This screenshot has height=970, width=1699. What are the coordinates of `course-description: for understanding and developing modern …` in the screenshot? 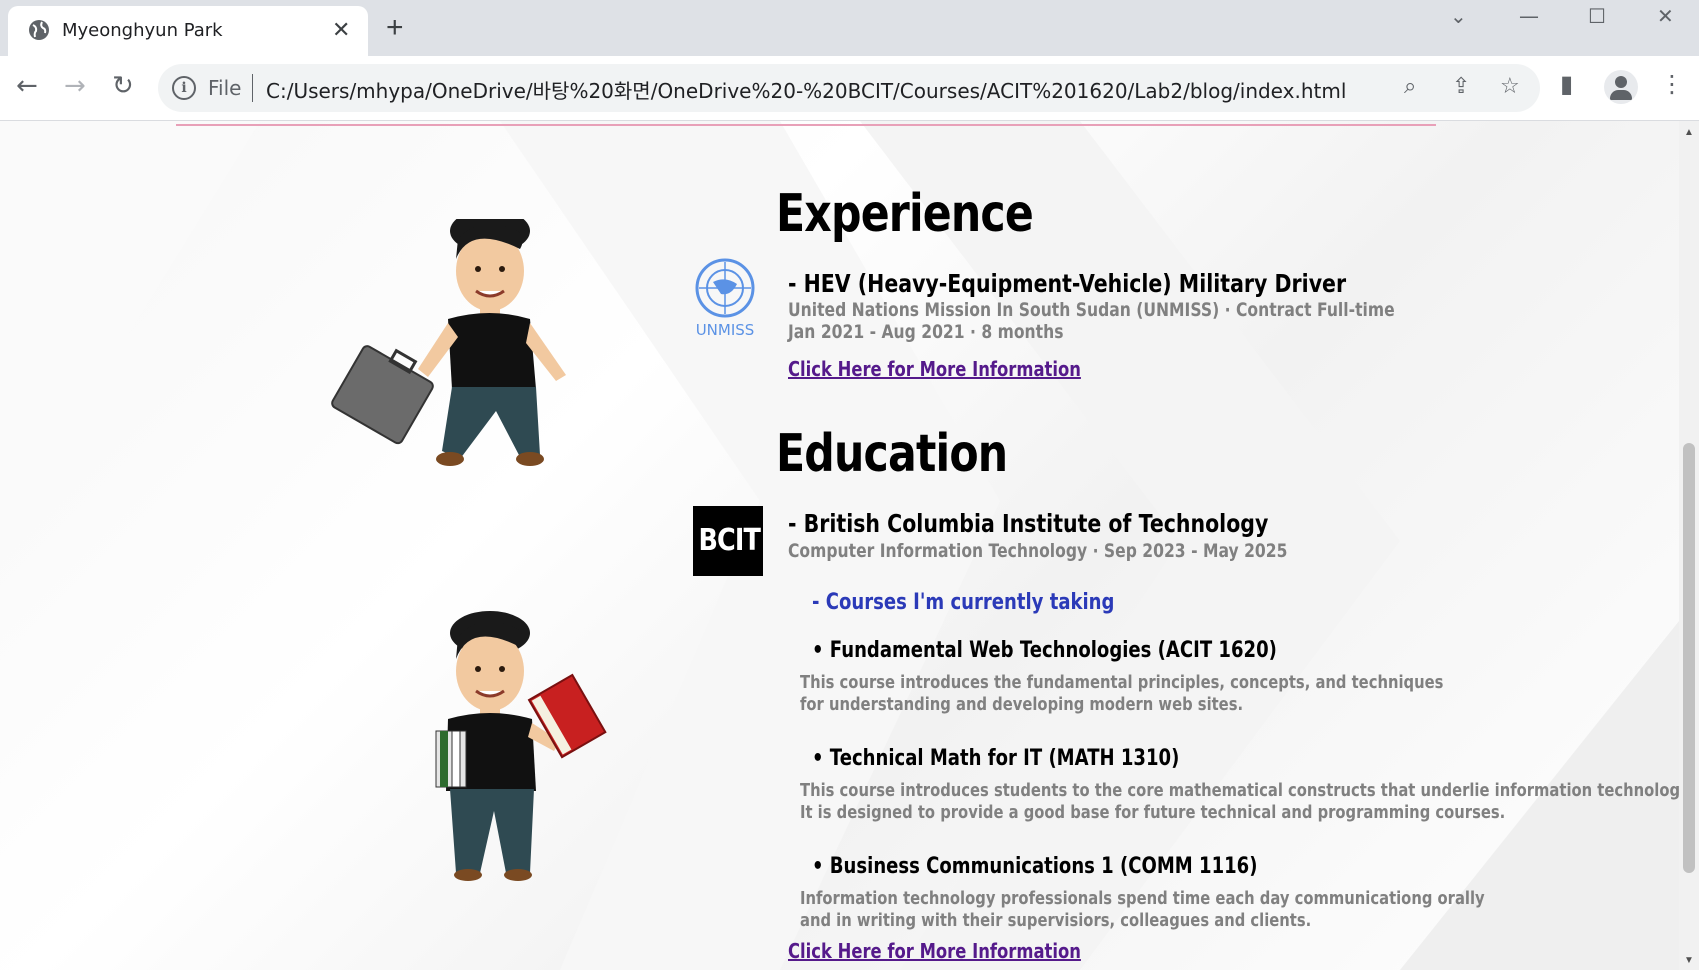 It's located at (1022, 704).